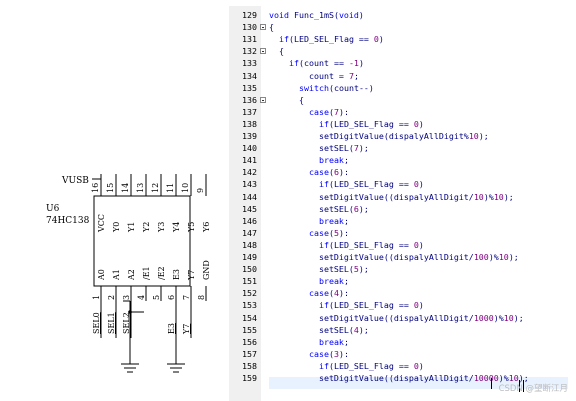  Describe the element at coordinates (391, 197) in the screenshot. I see `code-line: setDigitValue((dispalyAllDigit/10)%10);` at that location.